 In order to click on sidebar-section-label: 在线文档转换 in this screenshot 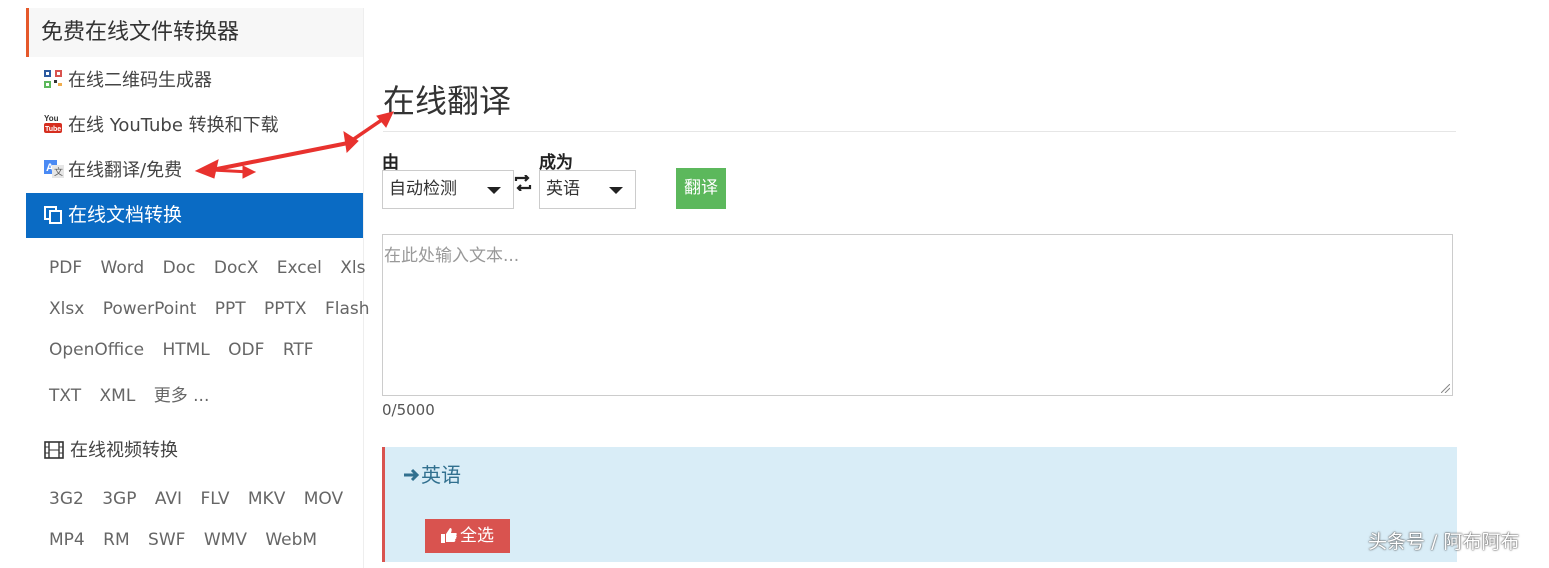, I will do `click(125, 215)`.